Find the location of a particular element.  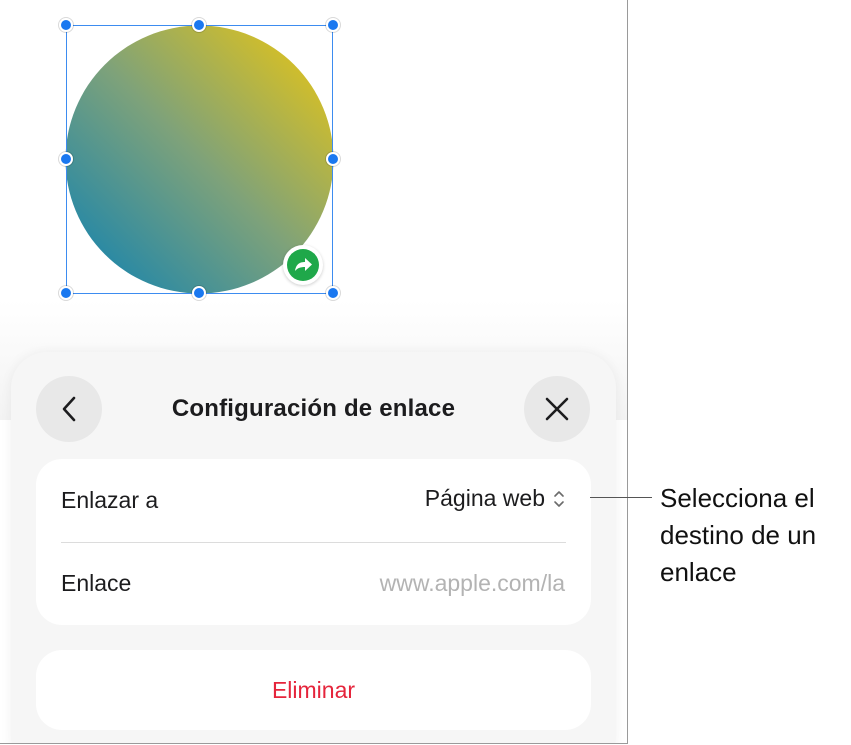

link-badge is located at coordinates (303, 265).